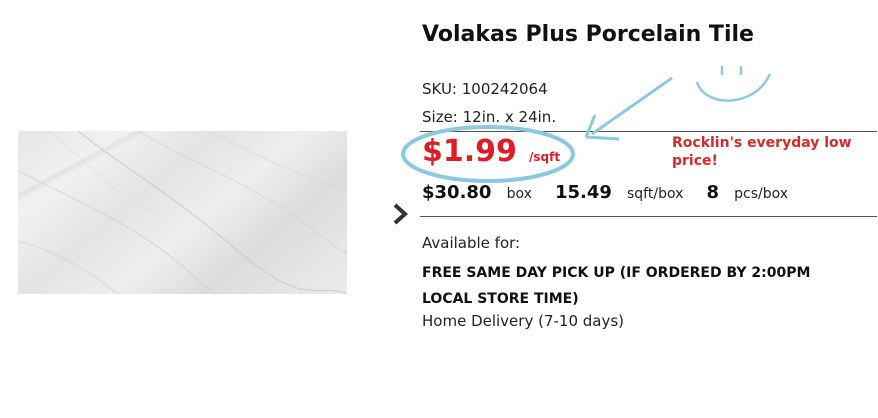 The image size is (878, 418). Describe the element at coordinates (457, 192) in the screenshot. I see `box-price: $30.80` at that location.